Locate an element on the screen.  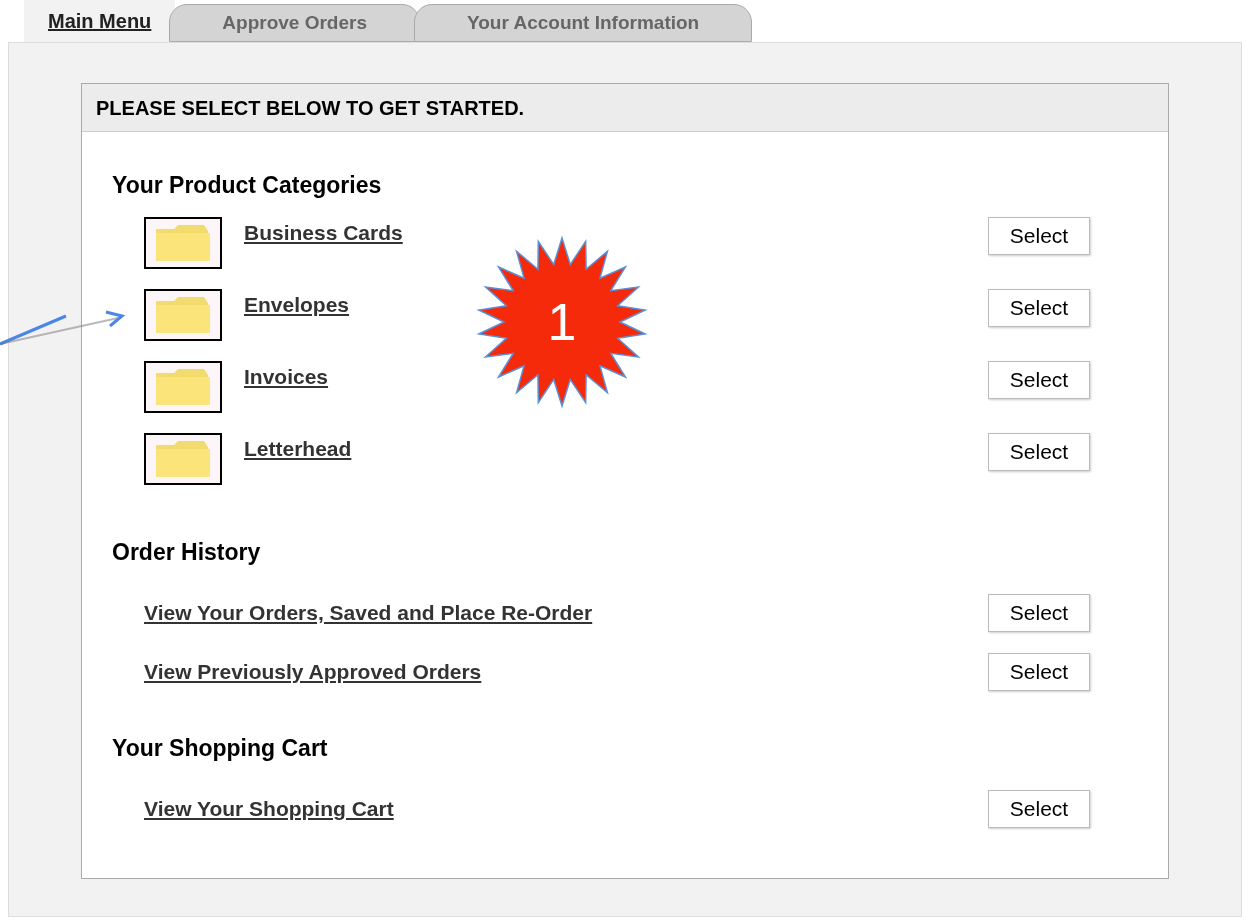
category-link: View Your Orders, Saved and Place Re-Order is located at coordinates (368, 612).